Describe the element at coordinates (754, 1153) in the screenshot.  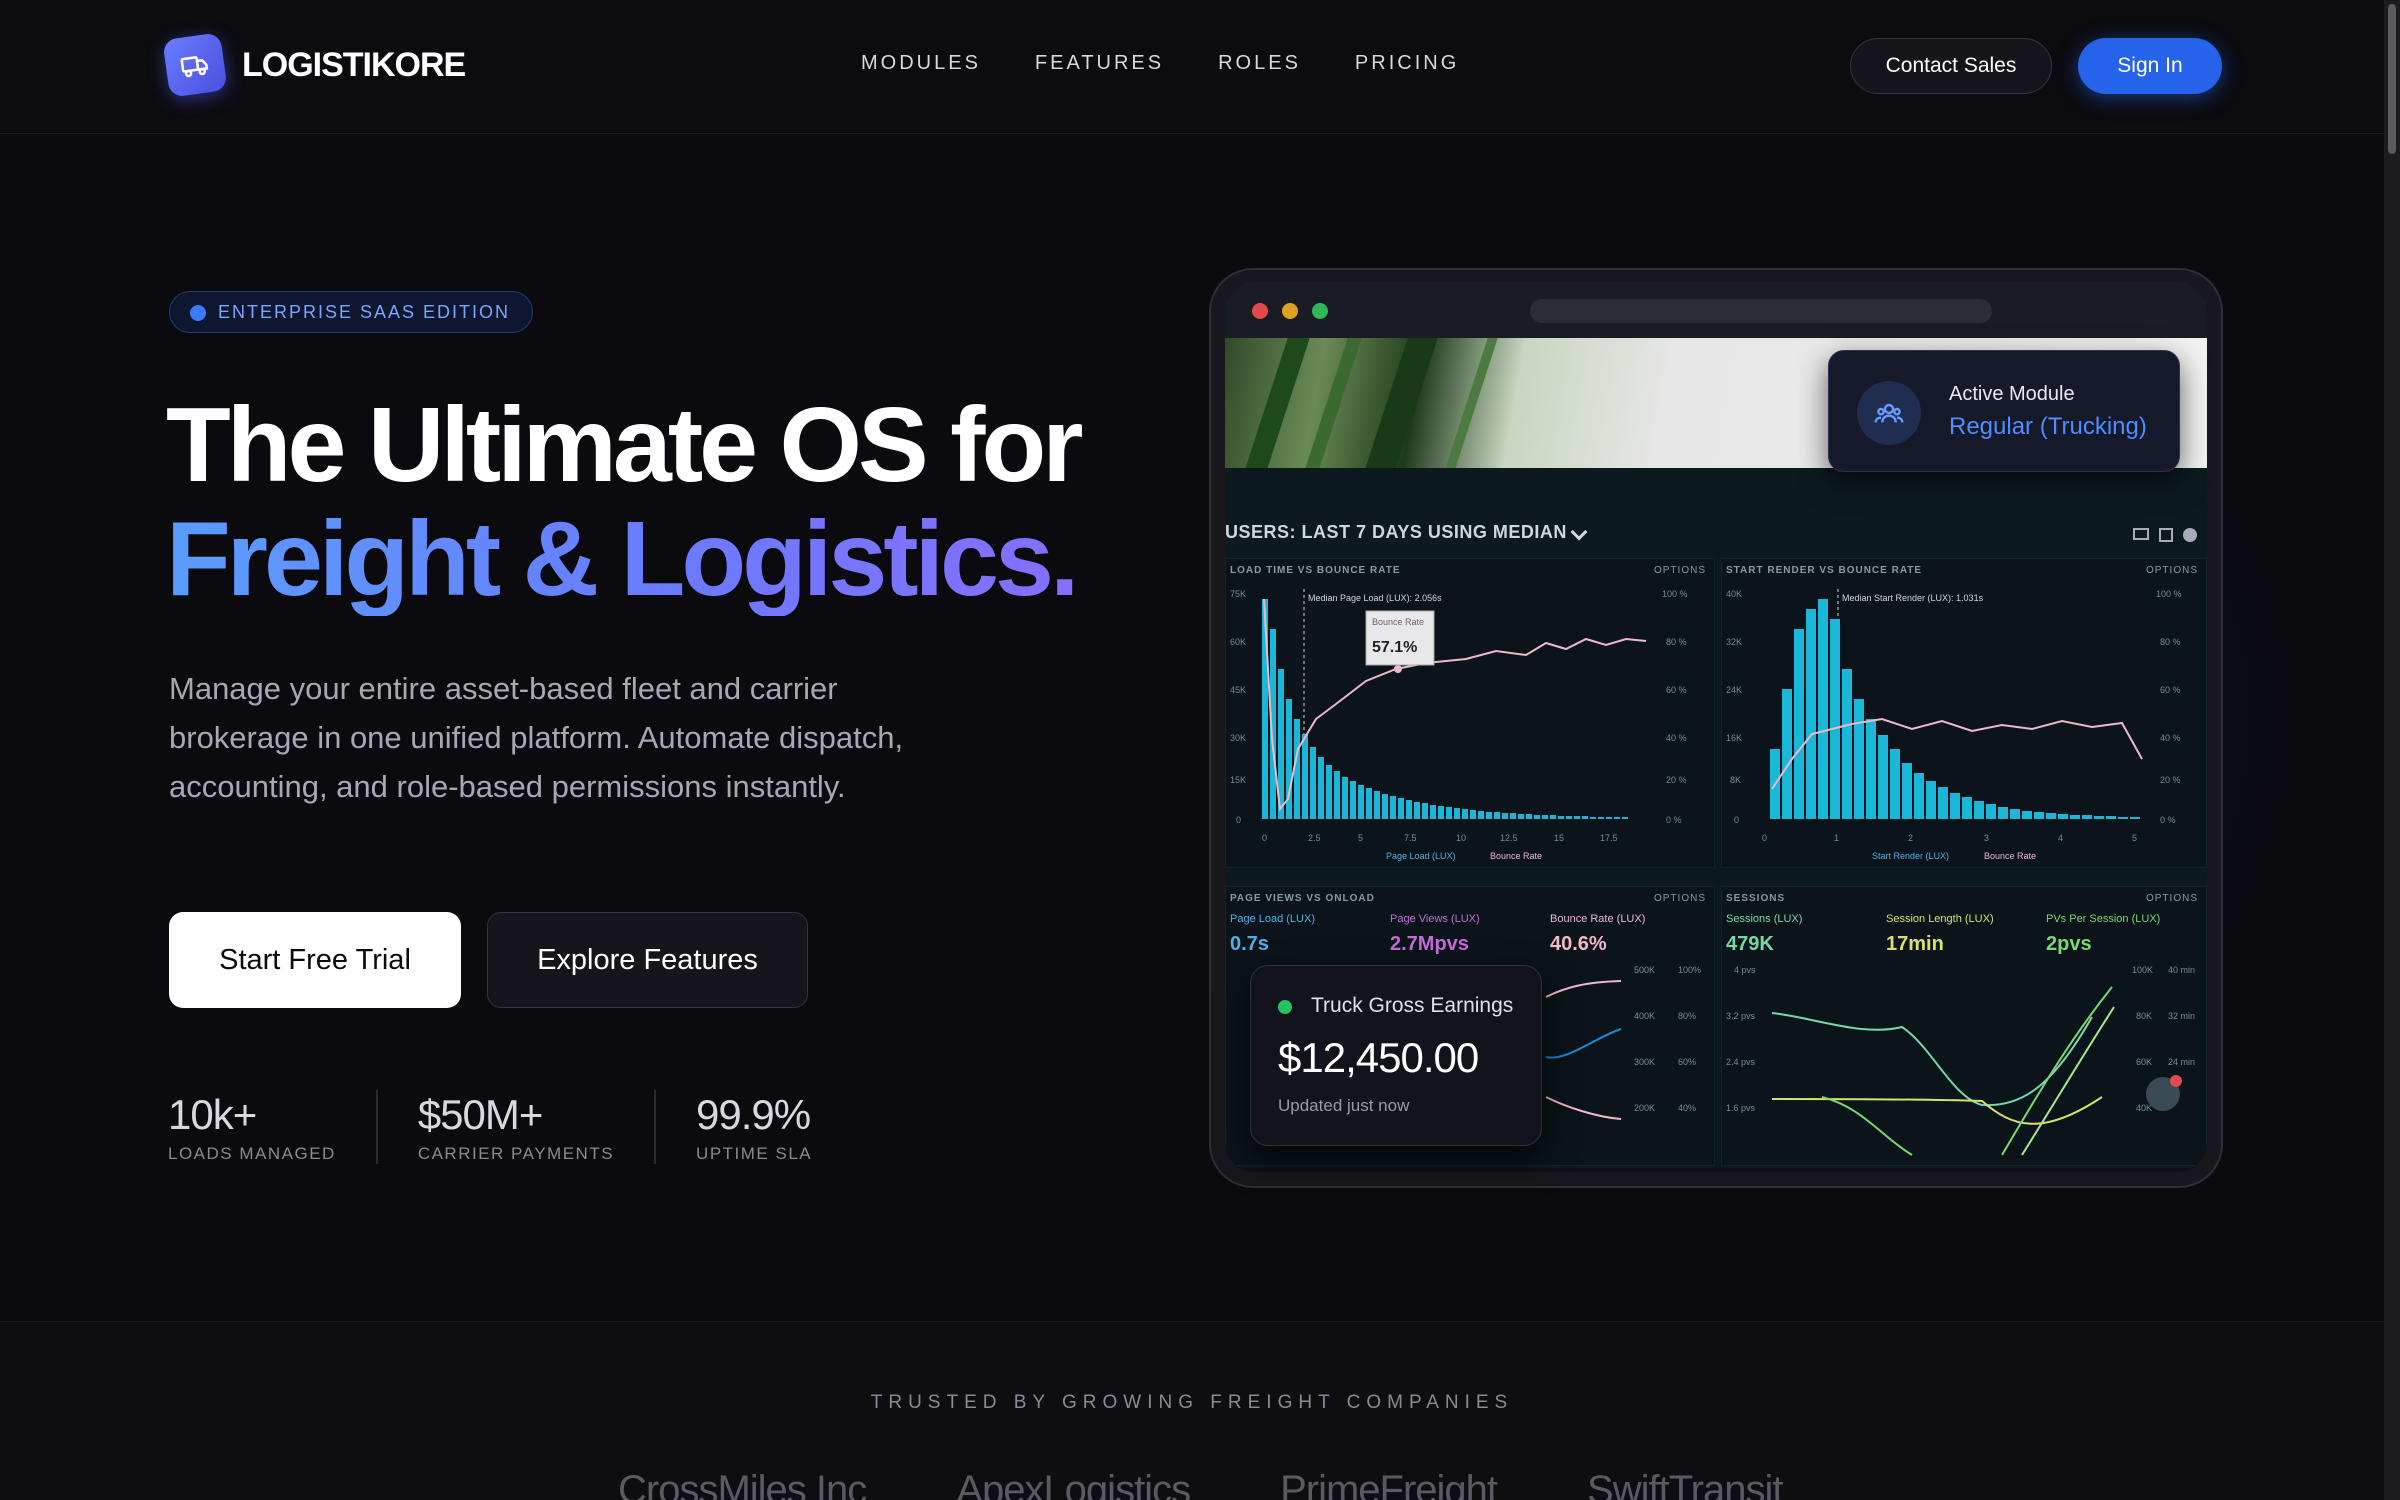
I see `stat-label: UPTIME SLA` at that location.